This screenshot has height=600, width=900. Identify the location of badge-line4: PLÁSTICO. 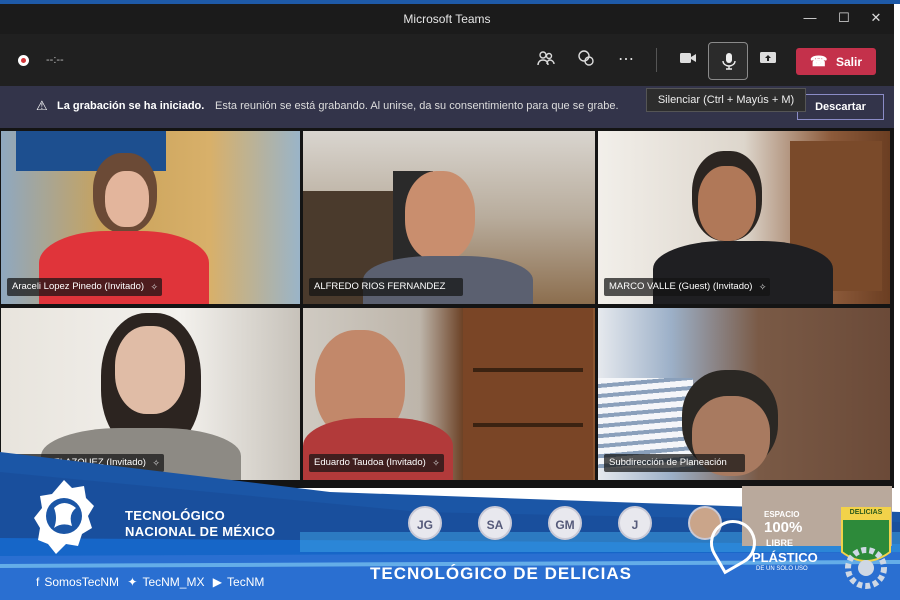
(785, 557).